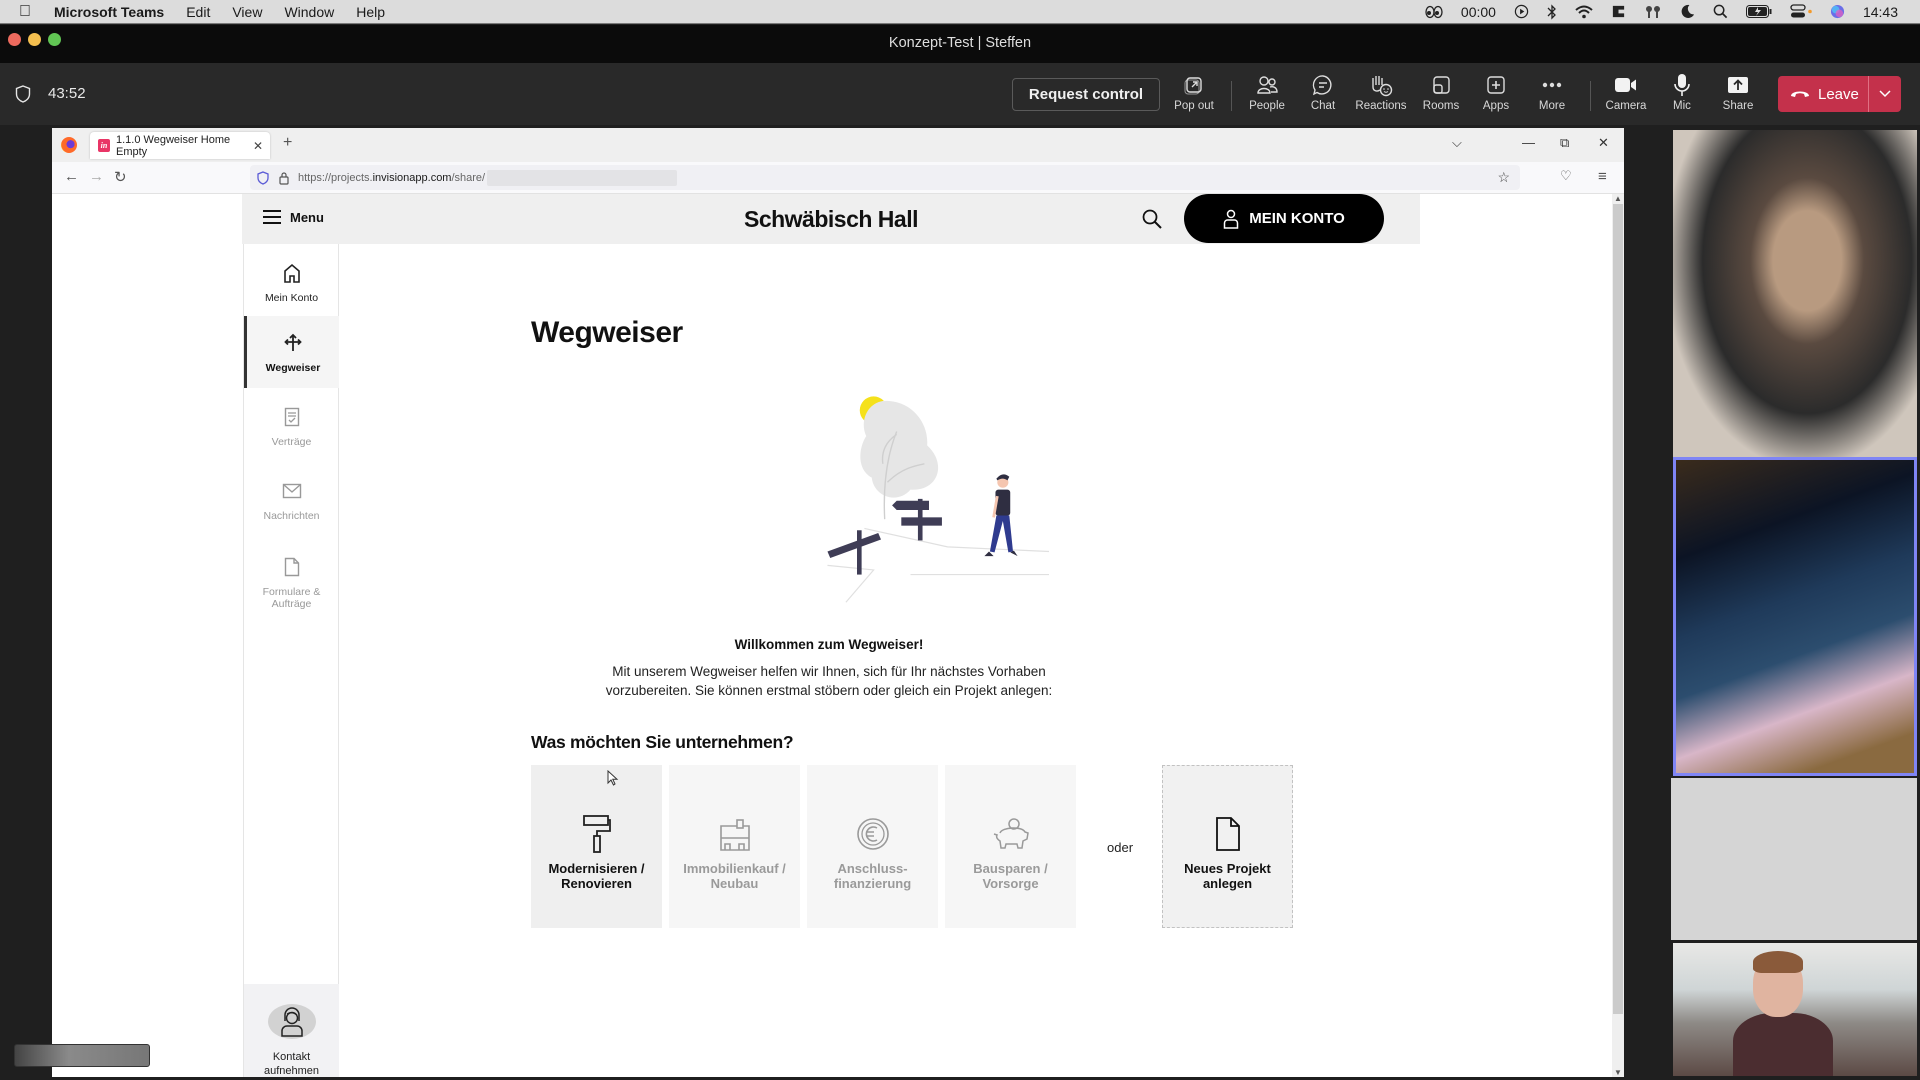 This screenshot has height=1080, width=1920. Describe the element at coordinates (1441, 96) in the screenshot. I see `rooms-button: Rooms` at that location.